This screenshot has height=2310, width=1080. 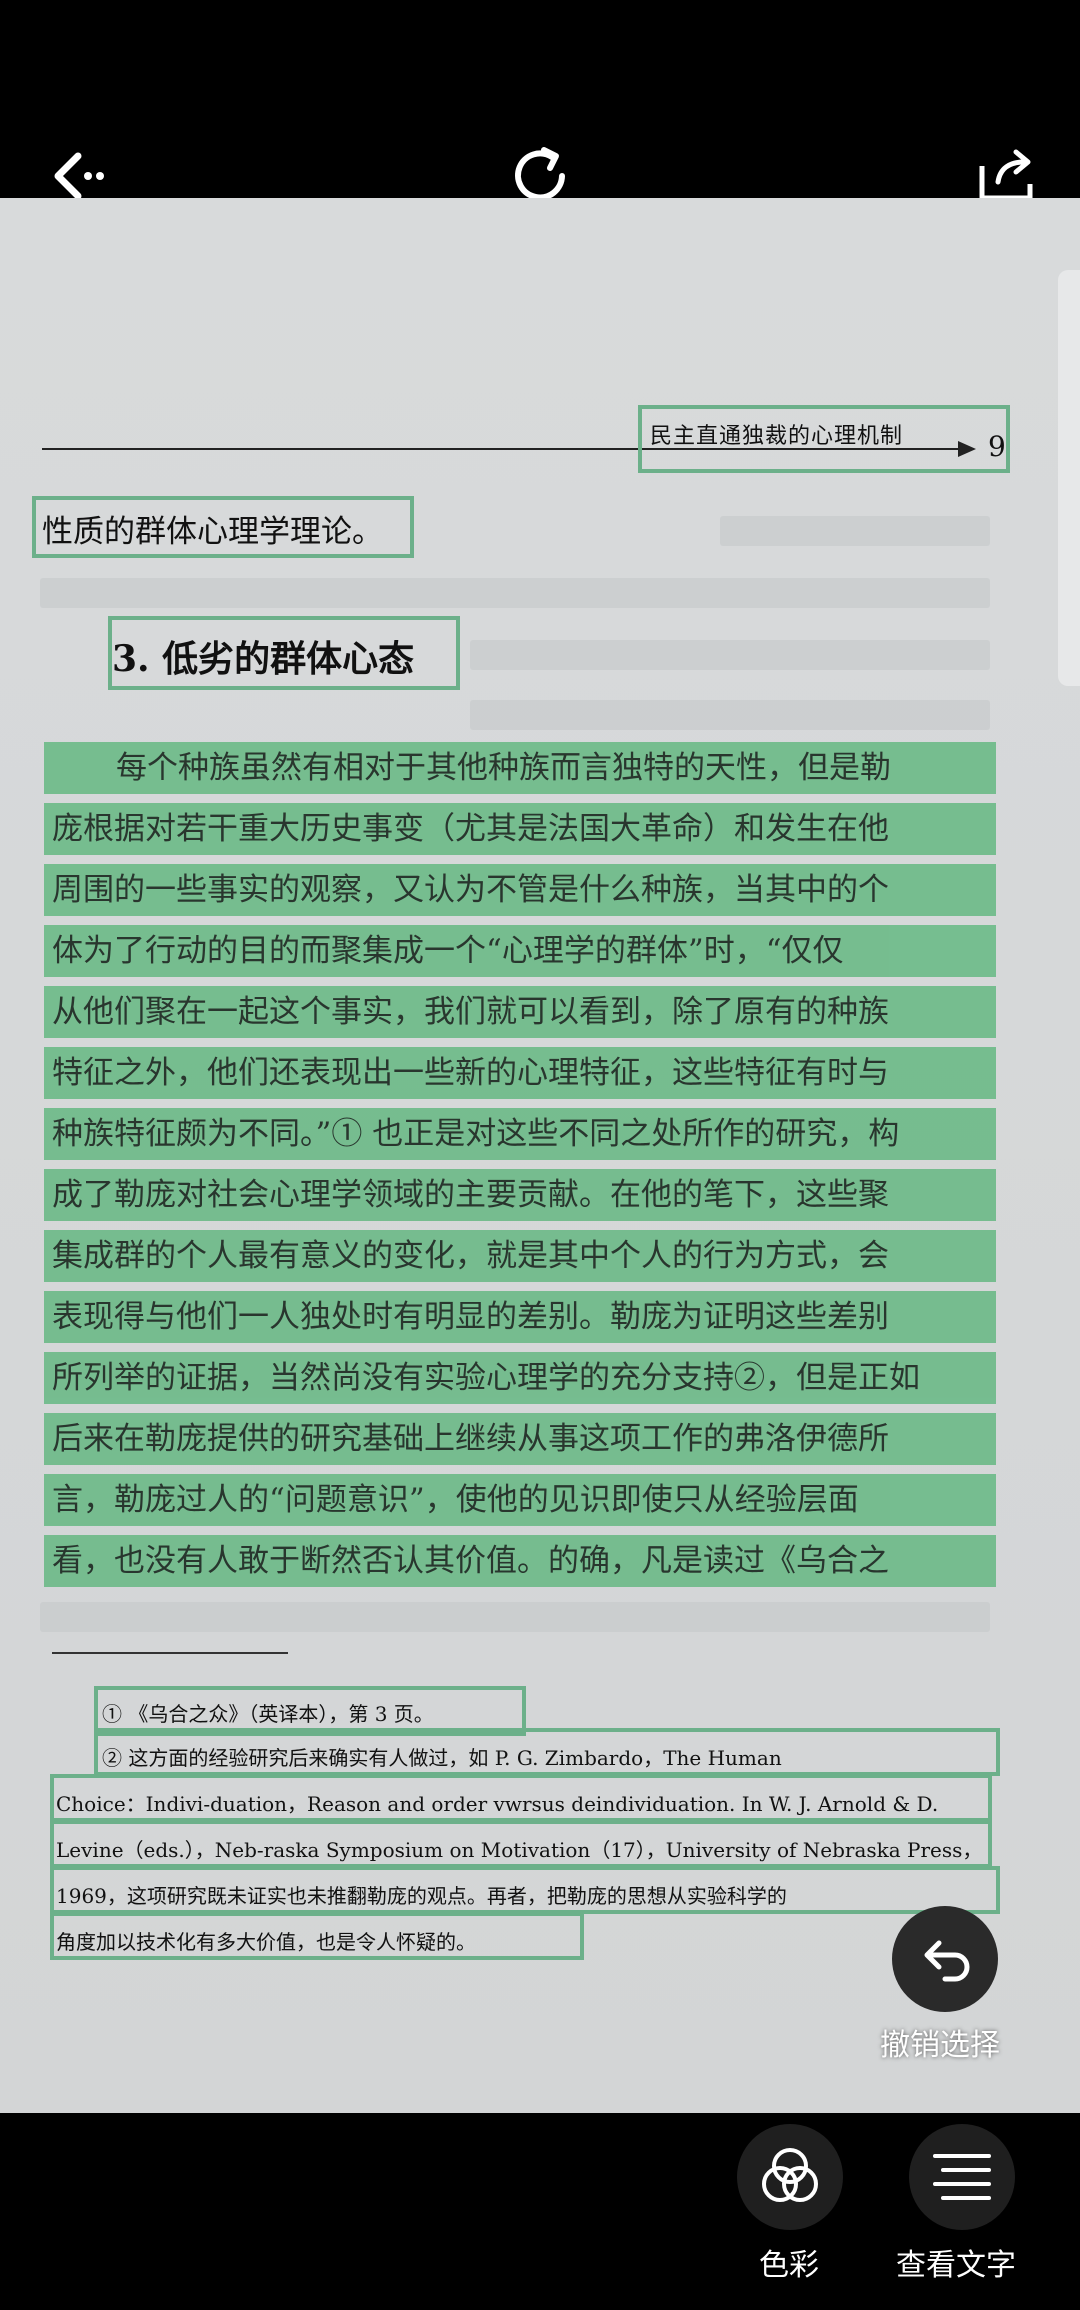 I want to click on view-text-button, so click(x=962, y=2177).